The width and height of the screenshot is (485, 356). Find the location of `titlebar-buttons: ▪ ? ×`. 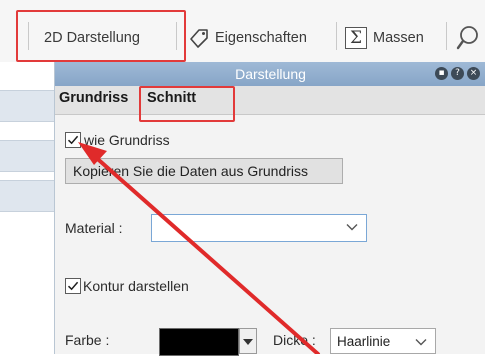

titlebar-buttons: ▪ ? × is located at coordinates (457, 73).